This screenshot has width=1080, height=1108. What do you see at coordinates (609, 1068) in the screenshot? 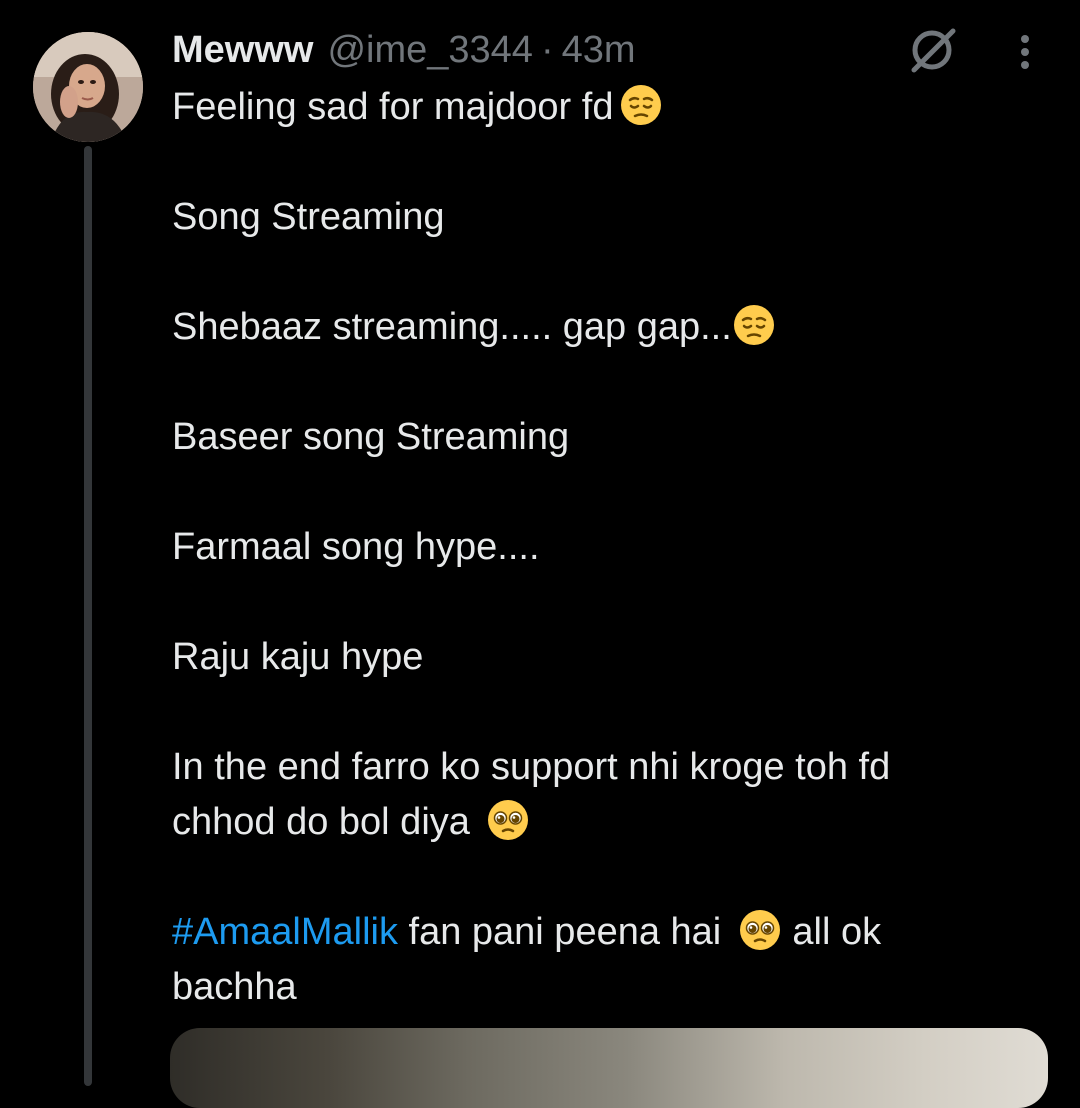
I see `tweet-media-image` at bounding box center [609, 1068].